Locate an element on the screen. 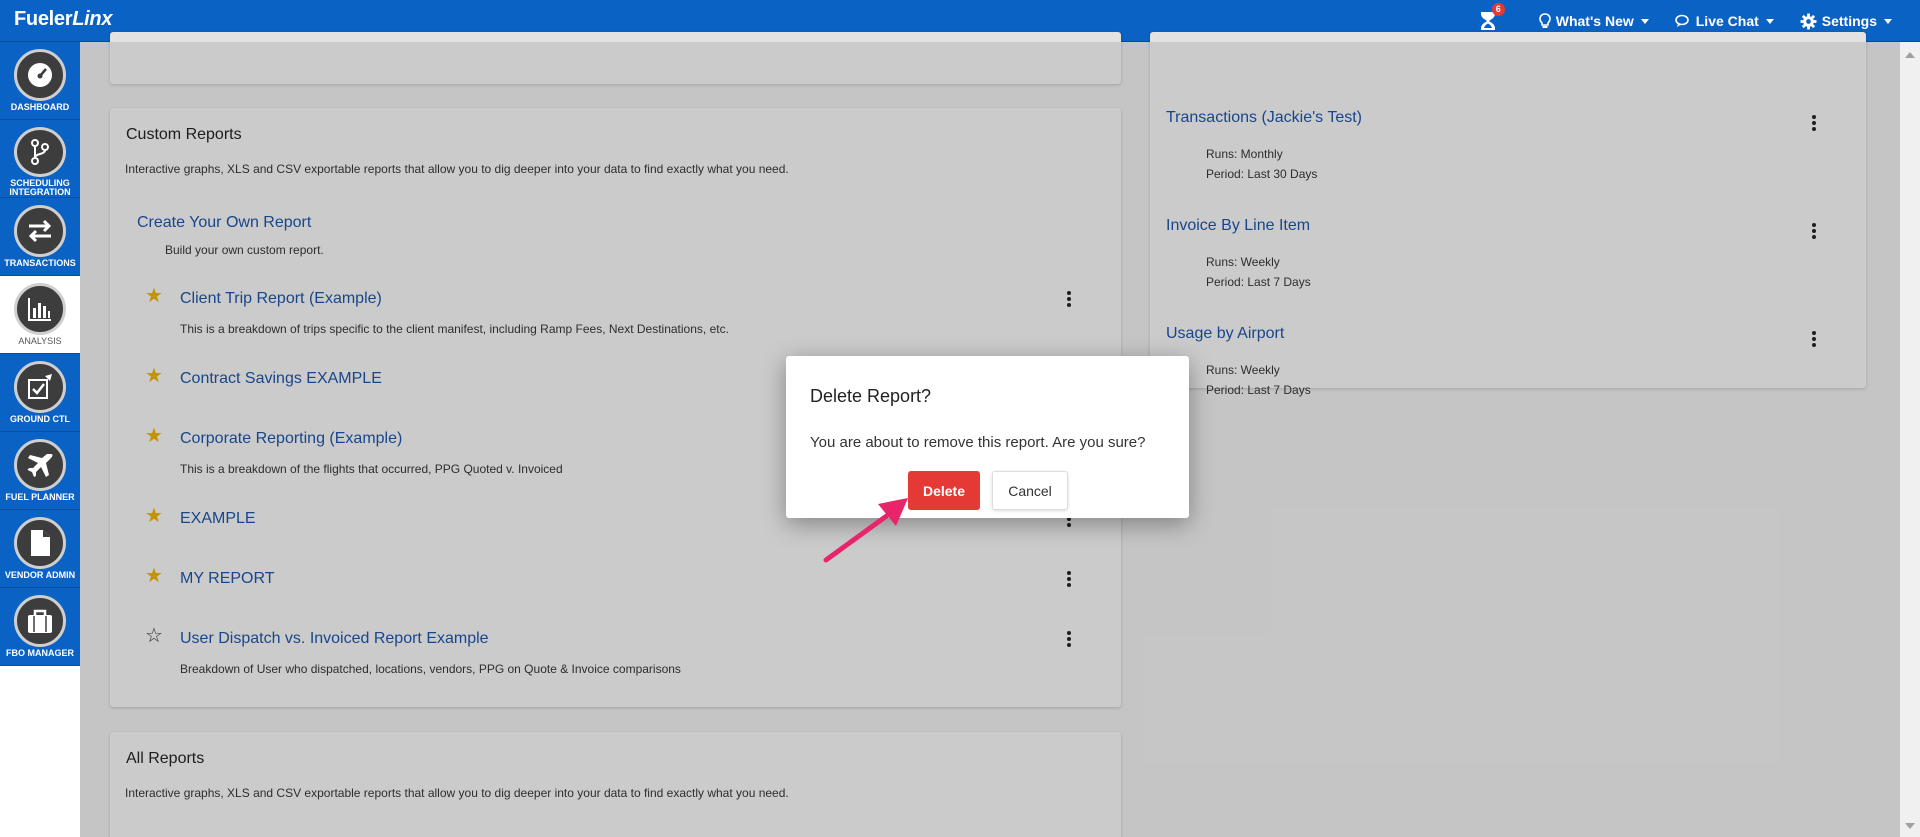 The image size is (1920, 837). sidebar-item-dashboard: DASHBOARD is located at coordinates (40, 81).